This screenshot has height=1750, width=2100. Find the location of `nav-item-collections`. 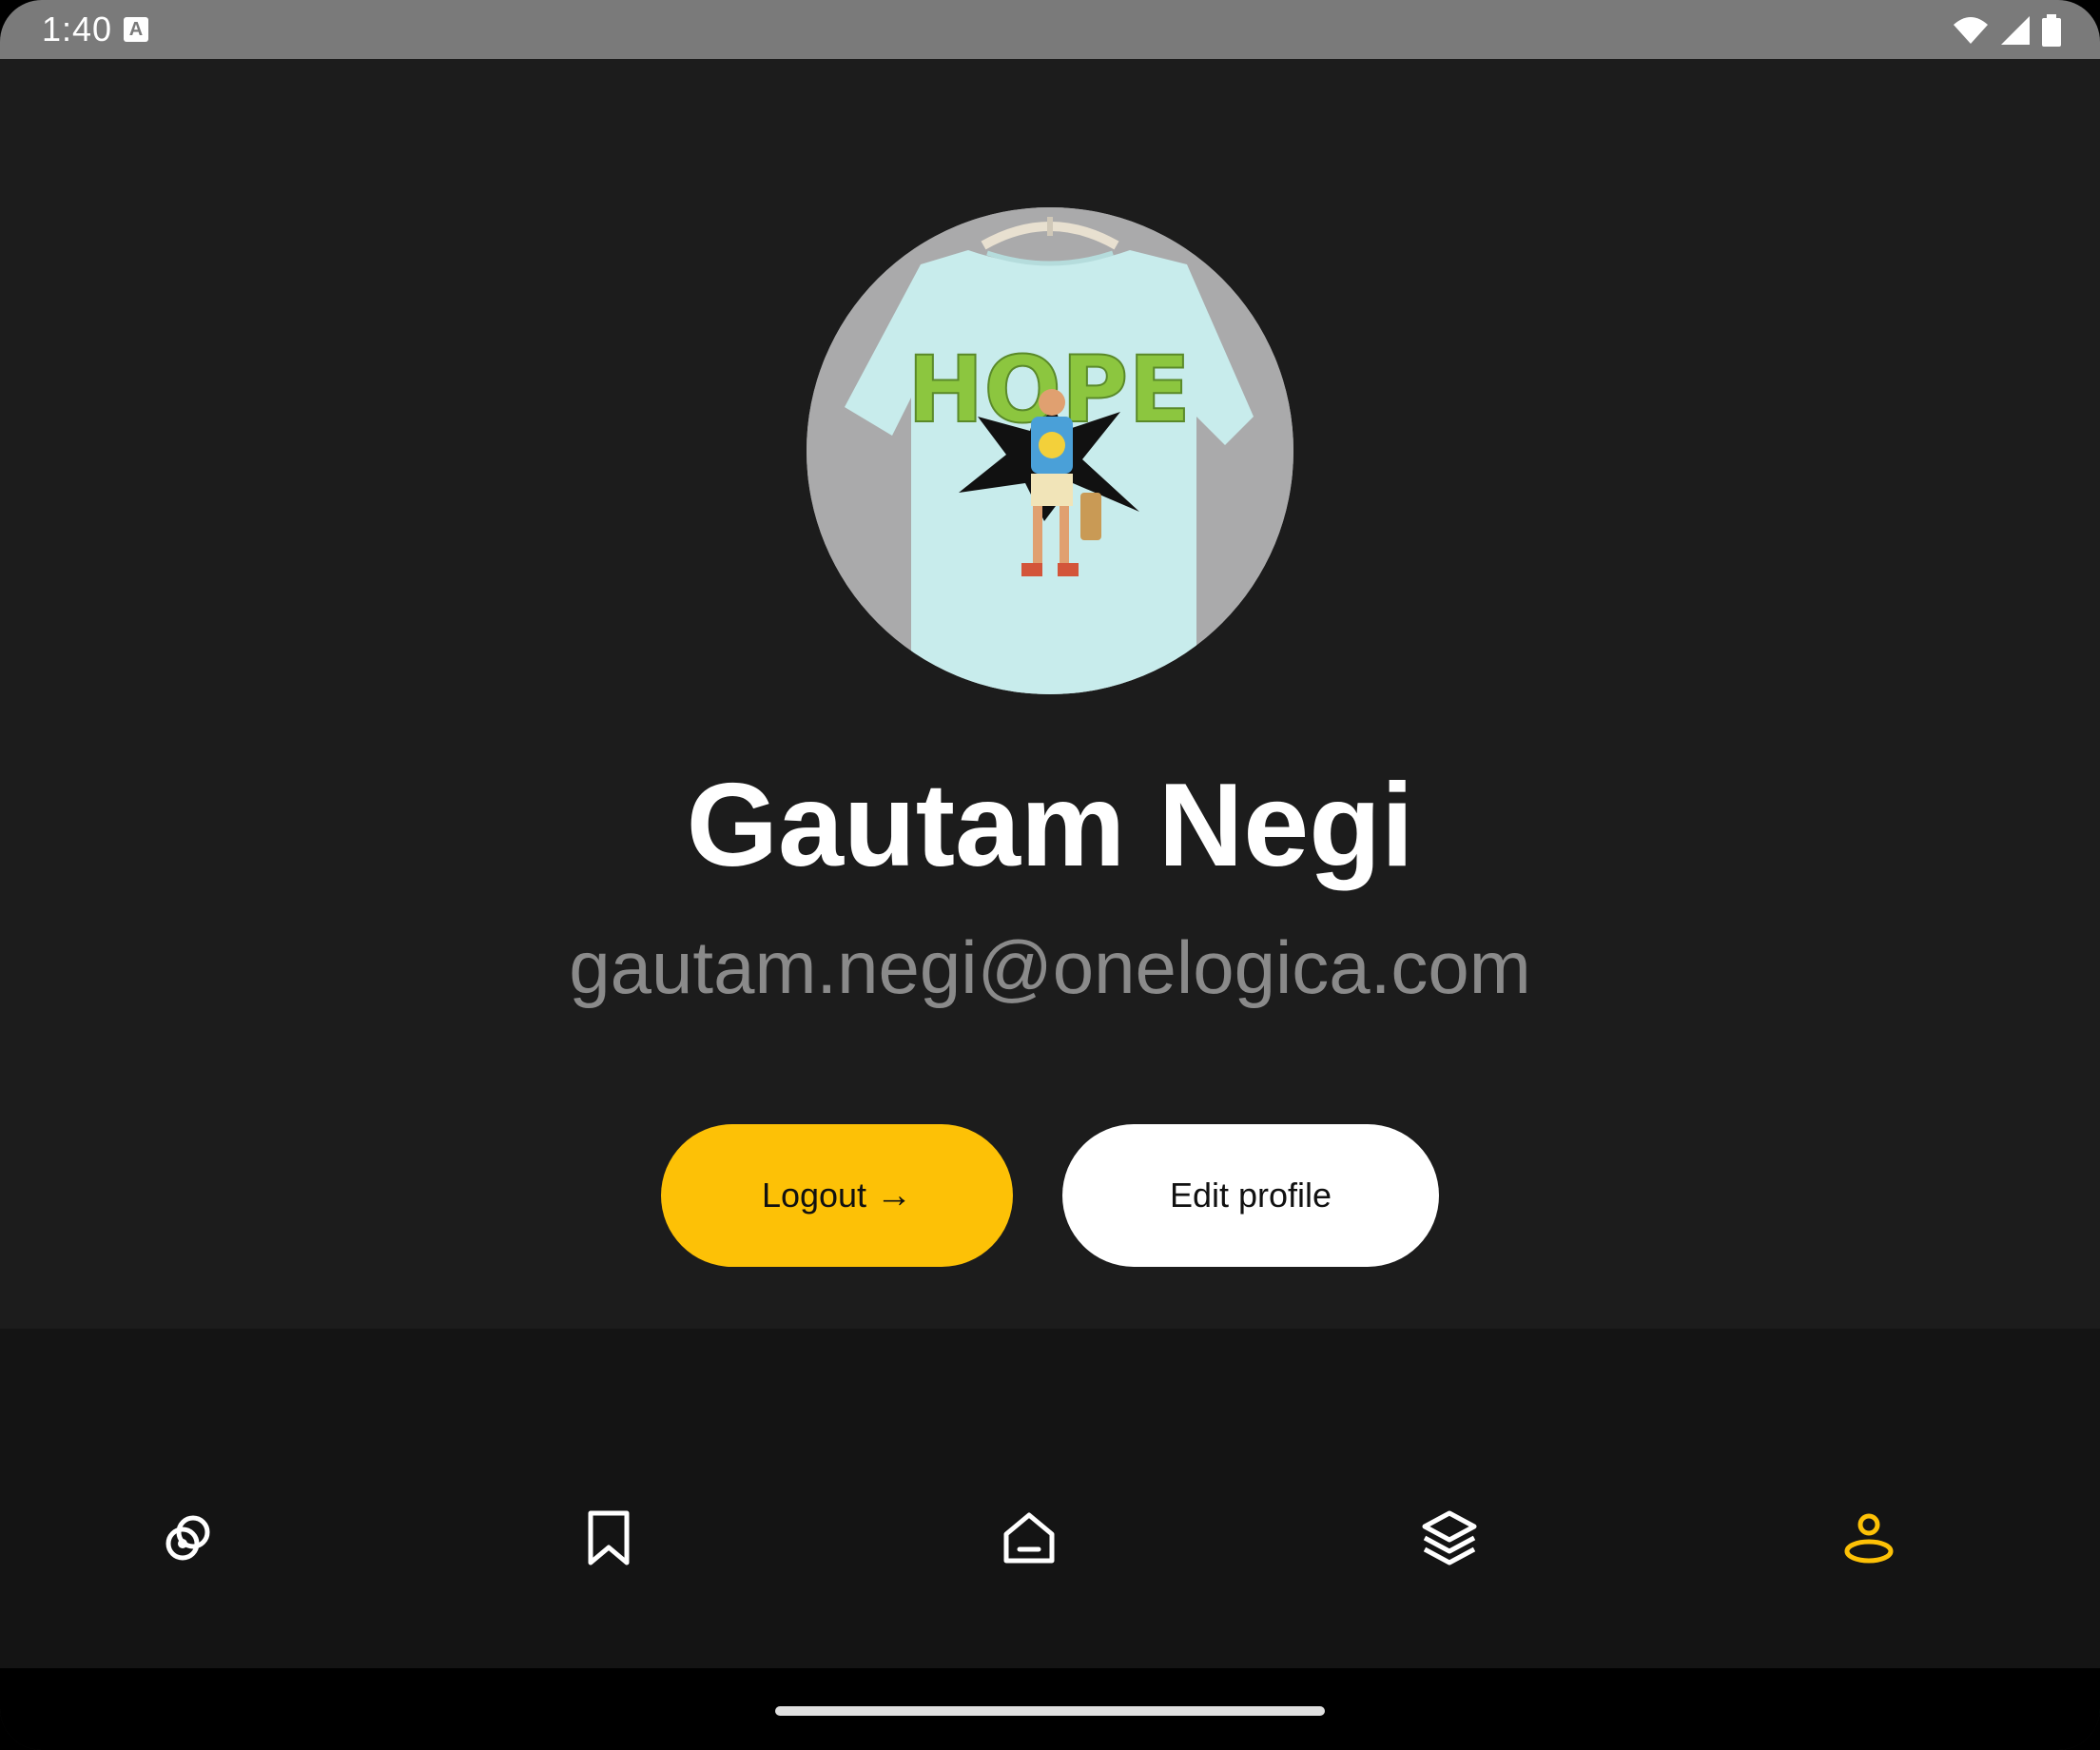

nav-item-collections is located at coordinates (1449, 1538).